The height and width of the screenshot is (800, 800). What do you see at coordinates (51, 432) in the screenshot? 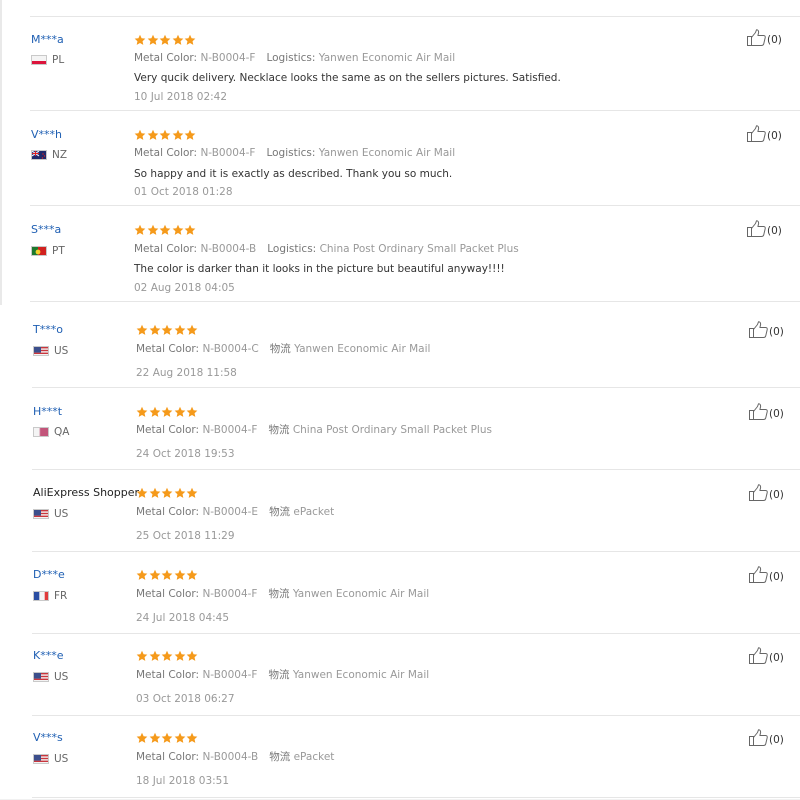
I see `reviewer-country: QA` at bounding box center [51, 432].